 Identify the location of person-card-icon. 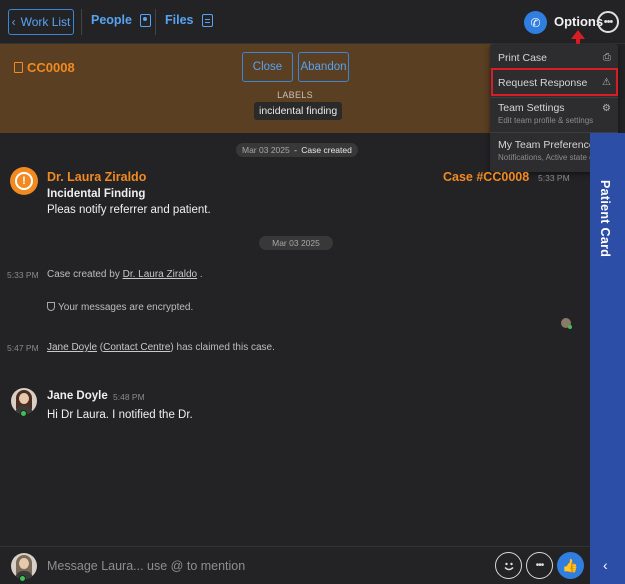
(145, 20).